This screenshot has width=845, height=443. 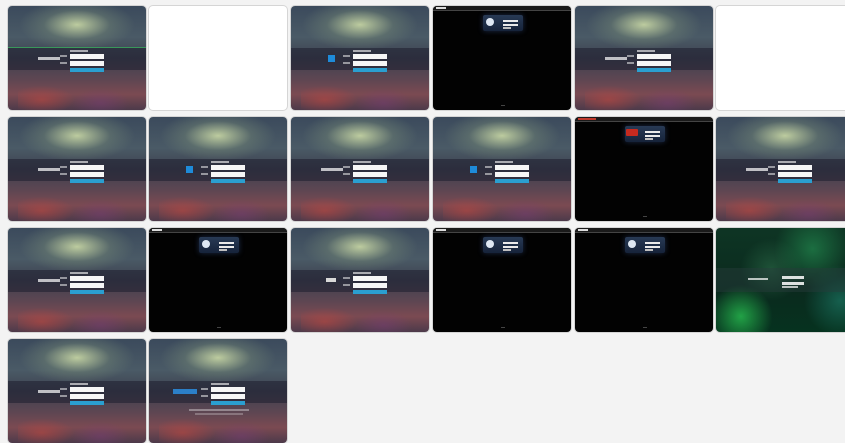 I want to click on login-band, so click(x=780, y=280).